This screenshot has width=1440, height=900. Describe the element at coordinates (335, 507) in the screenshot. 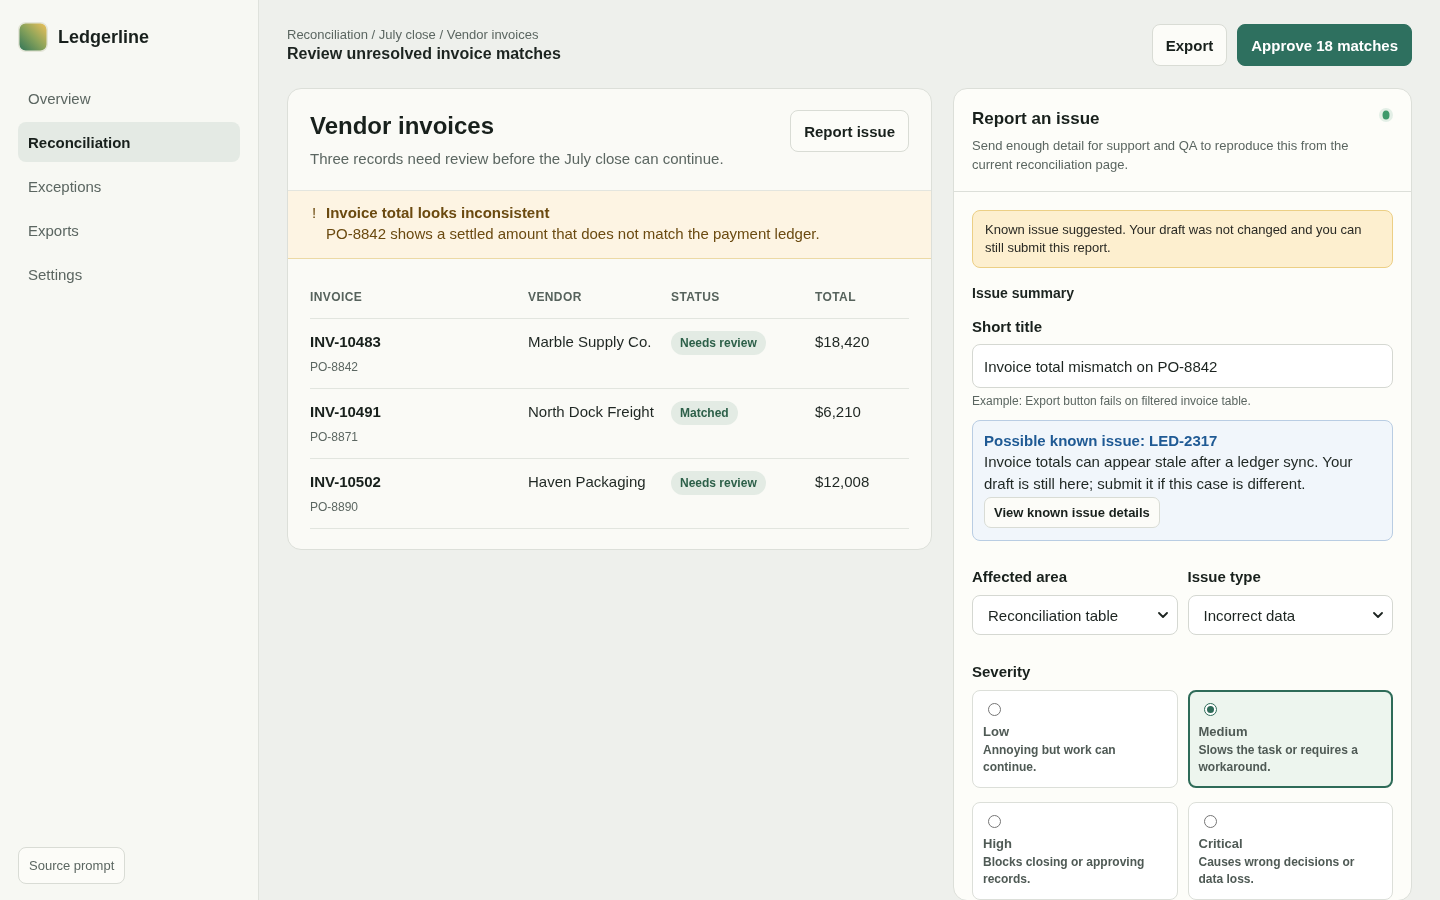

I see `po-number: PO-8890` at that location.